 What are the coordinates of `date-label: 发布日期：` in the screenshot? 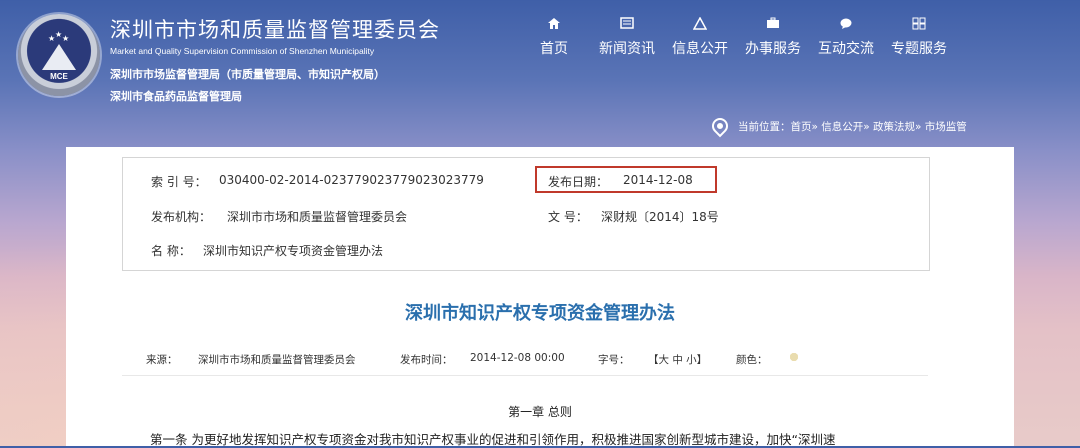 It's located at (578, 182).